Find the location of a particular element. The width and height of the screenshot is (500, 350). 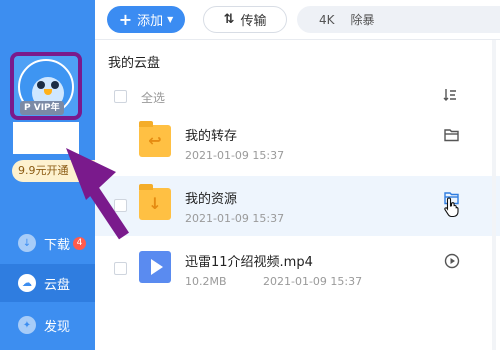

list-item: ↩ 我的转存 2021-01-09 15:37 is located at coordinates (297, 143).